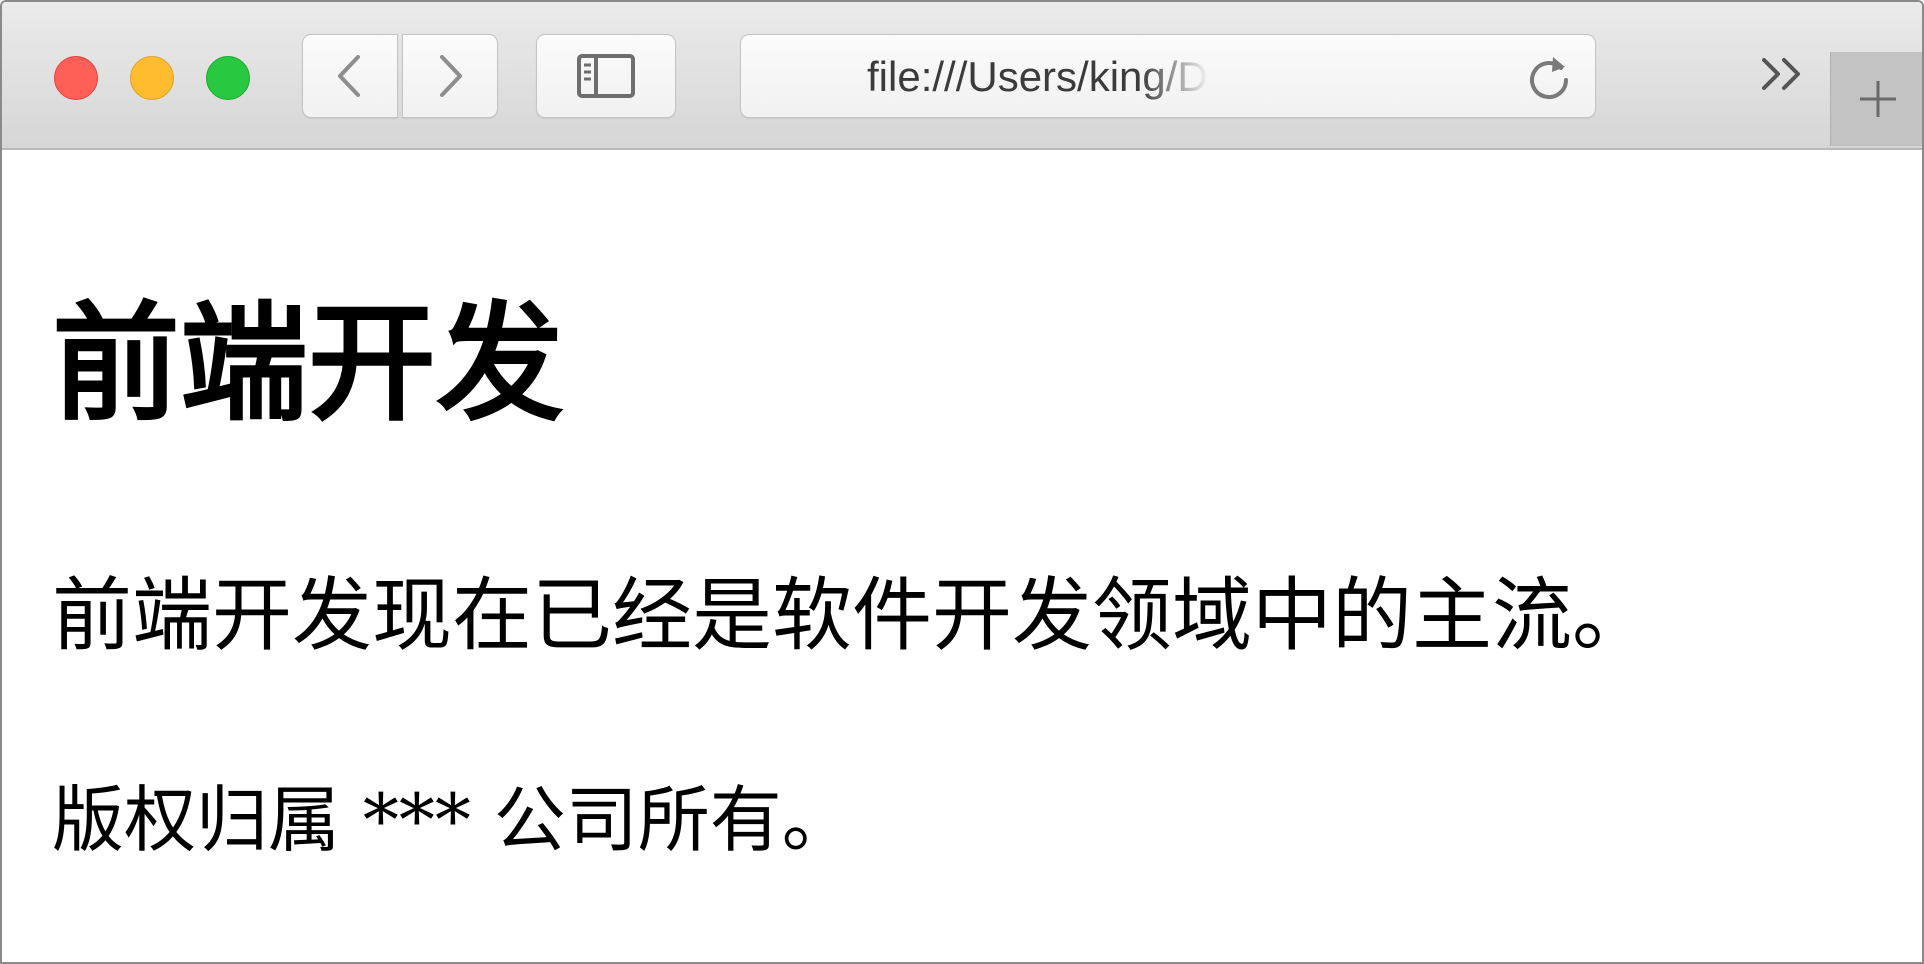 Image resolution: width=1924 pixels, height=964 pixels. I want to click on back-button, so click(350, 76).